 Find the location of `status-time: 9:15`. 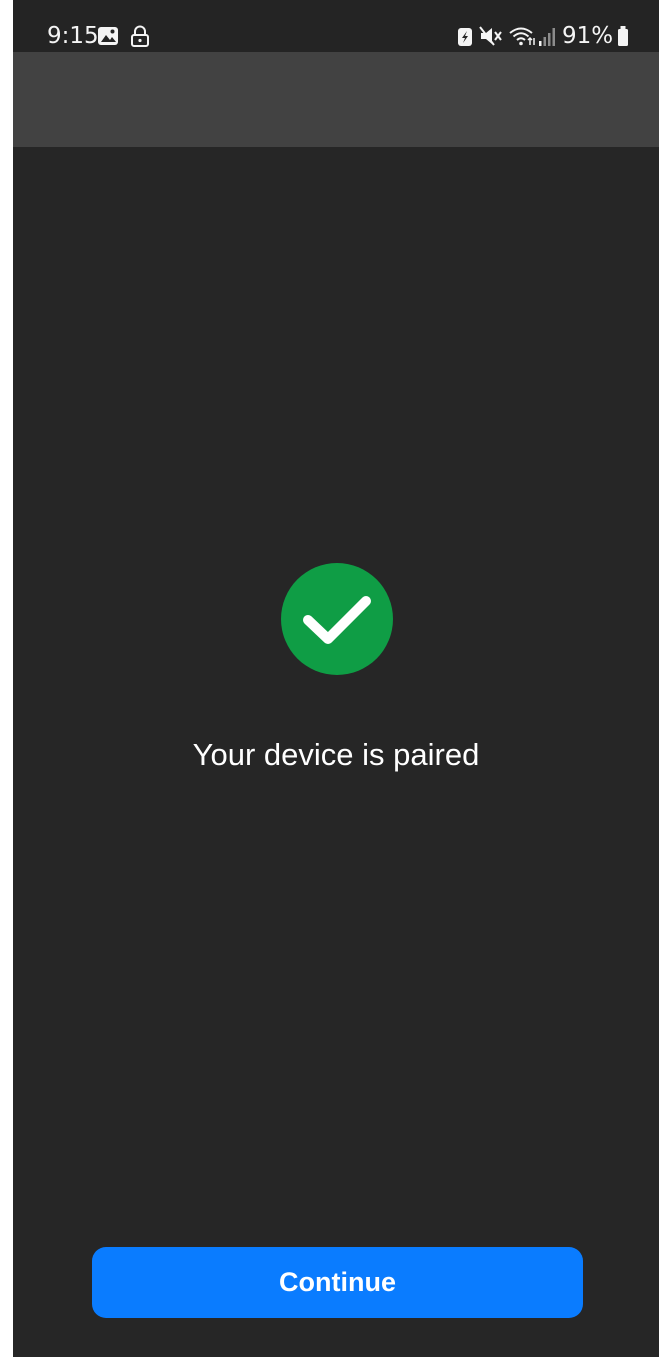

status-time: 9:15 is located at coordinates (73, 36).